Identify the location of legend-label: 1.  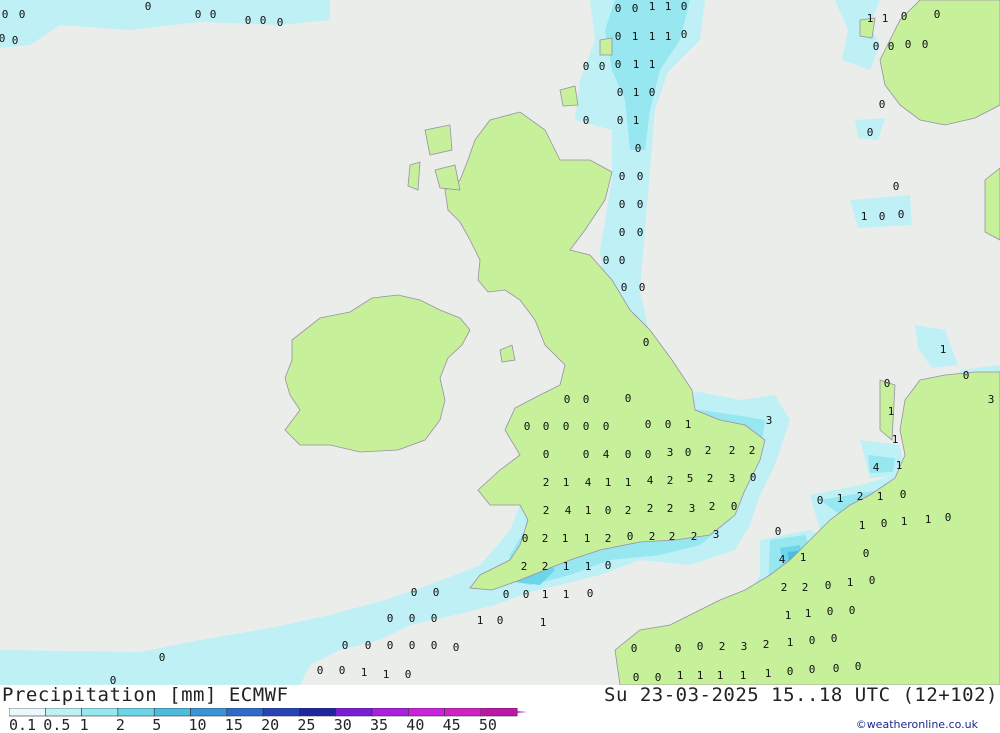
(84, 724).